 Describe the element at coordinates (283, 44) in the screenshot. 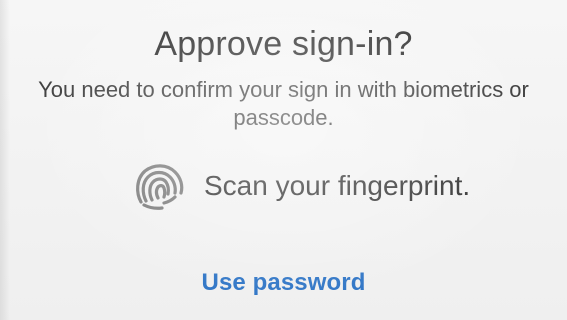

I see `dialog-title: Approve sign-in?` at that location.